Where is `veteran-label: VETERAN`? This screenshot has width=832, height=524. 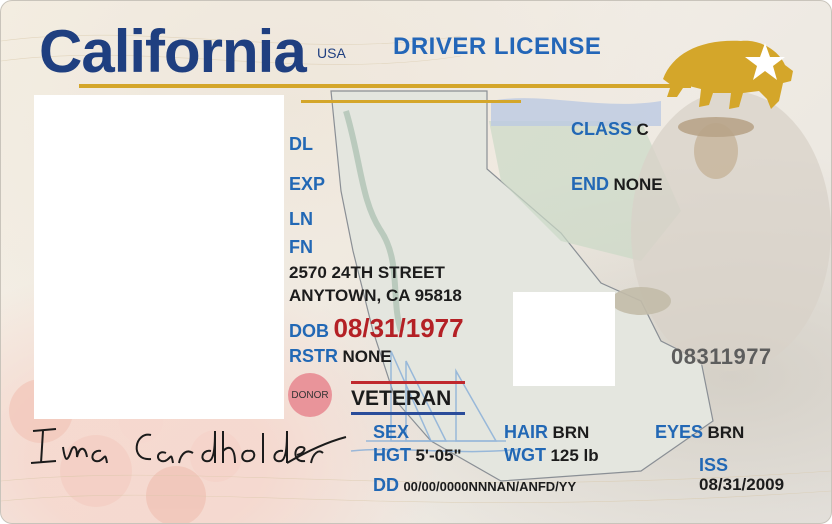
veteran-label: VETERAN is located at coordinates (401, 398).